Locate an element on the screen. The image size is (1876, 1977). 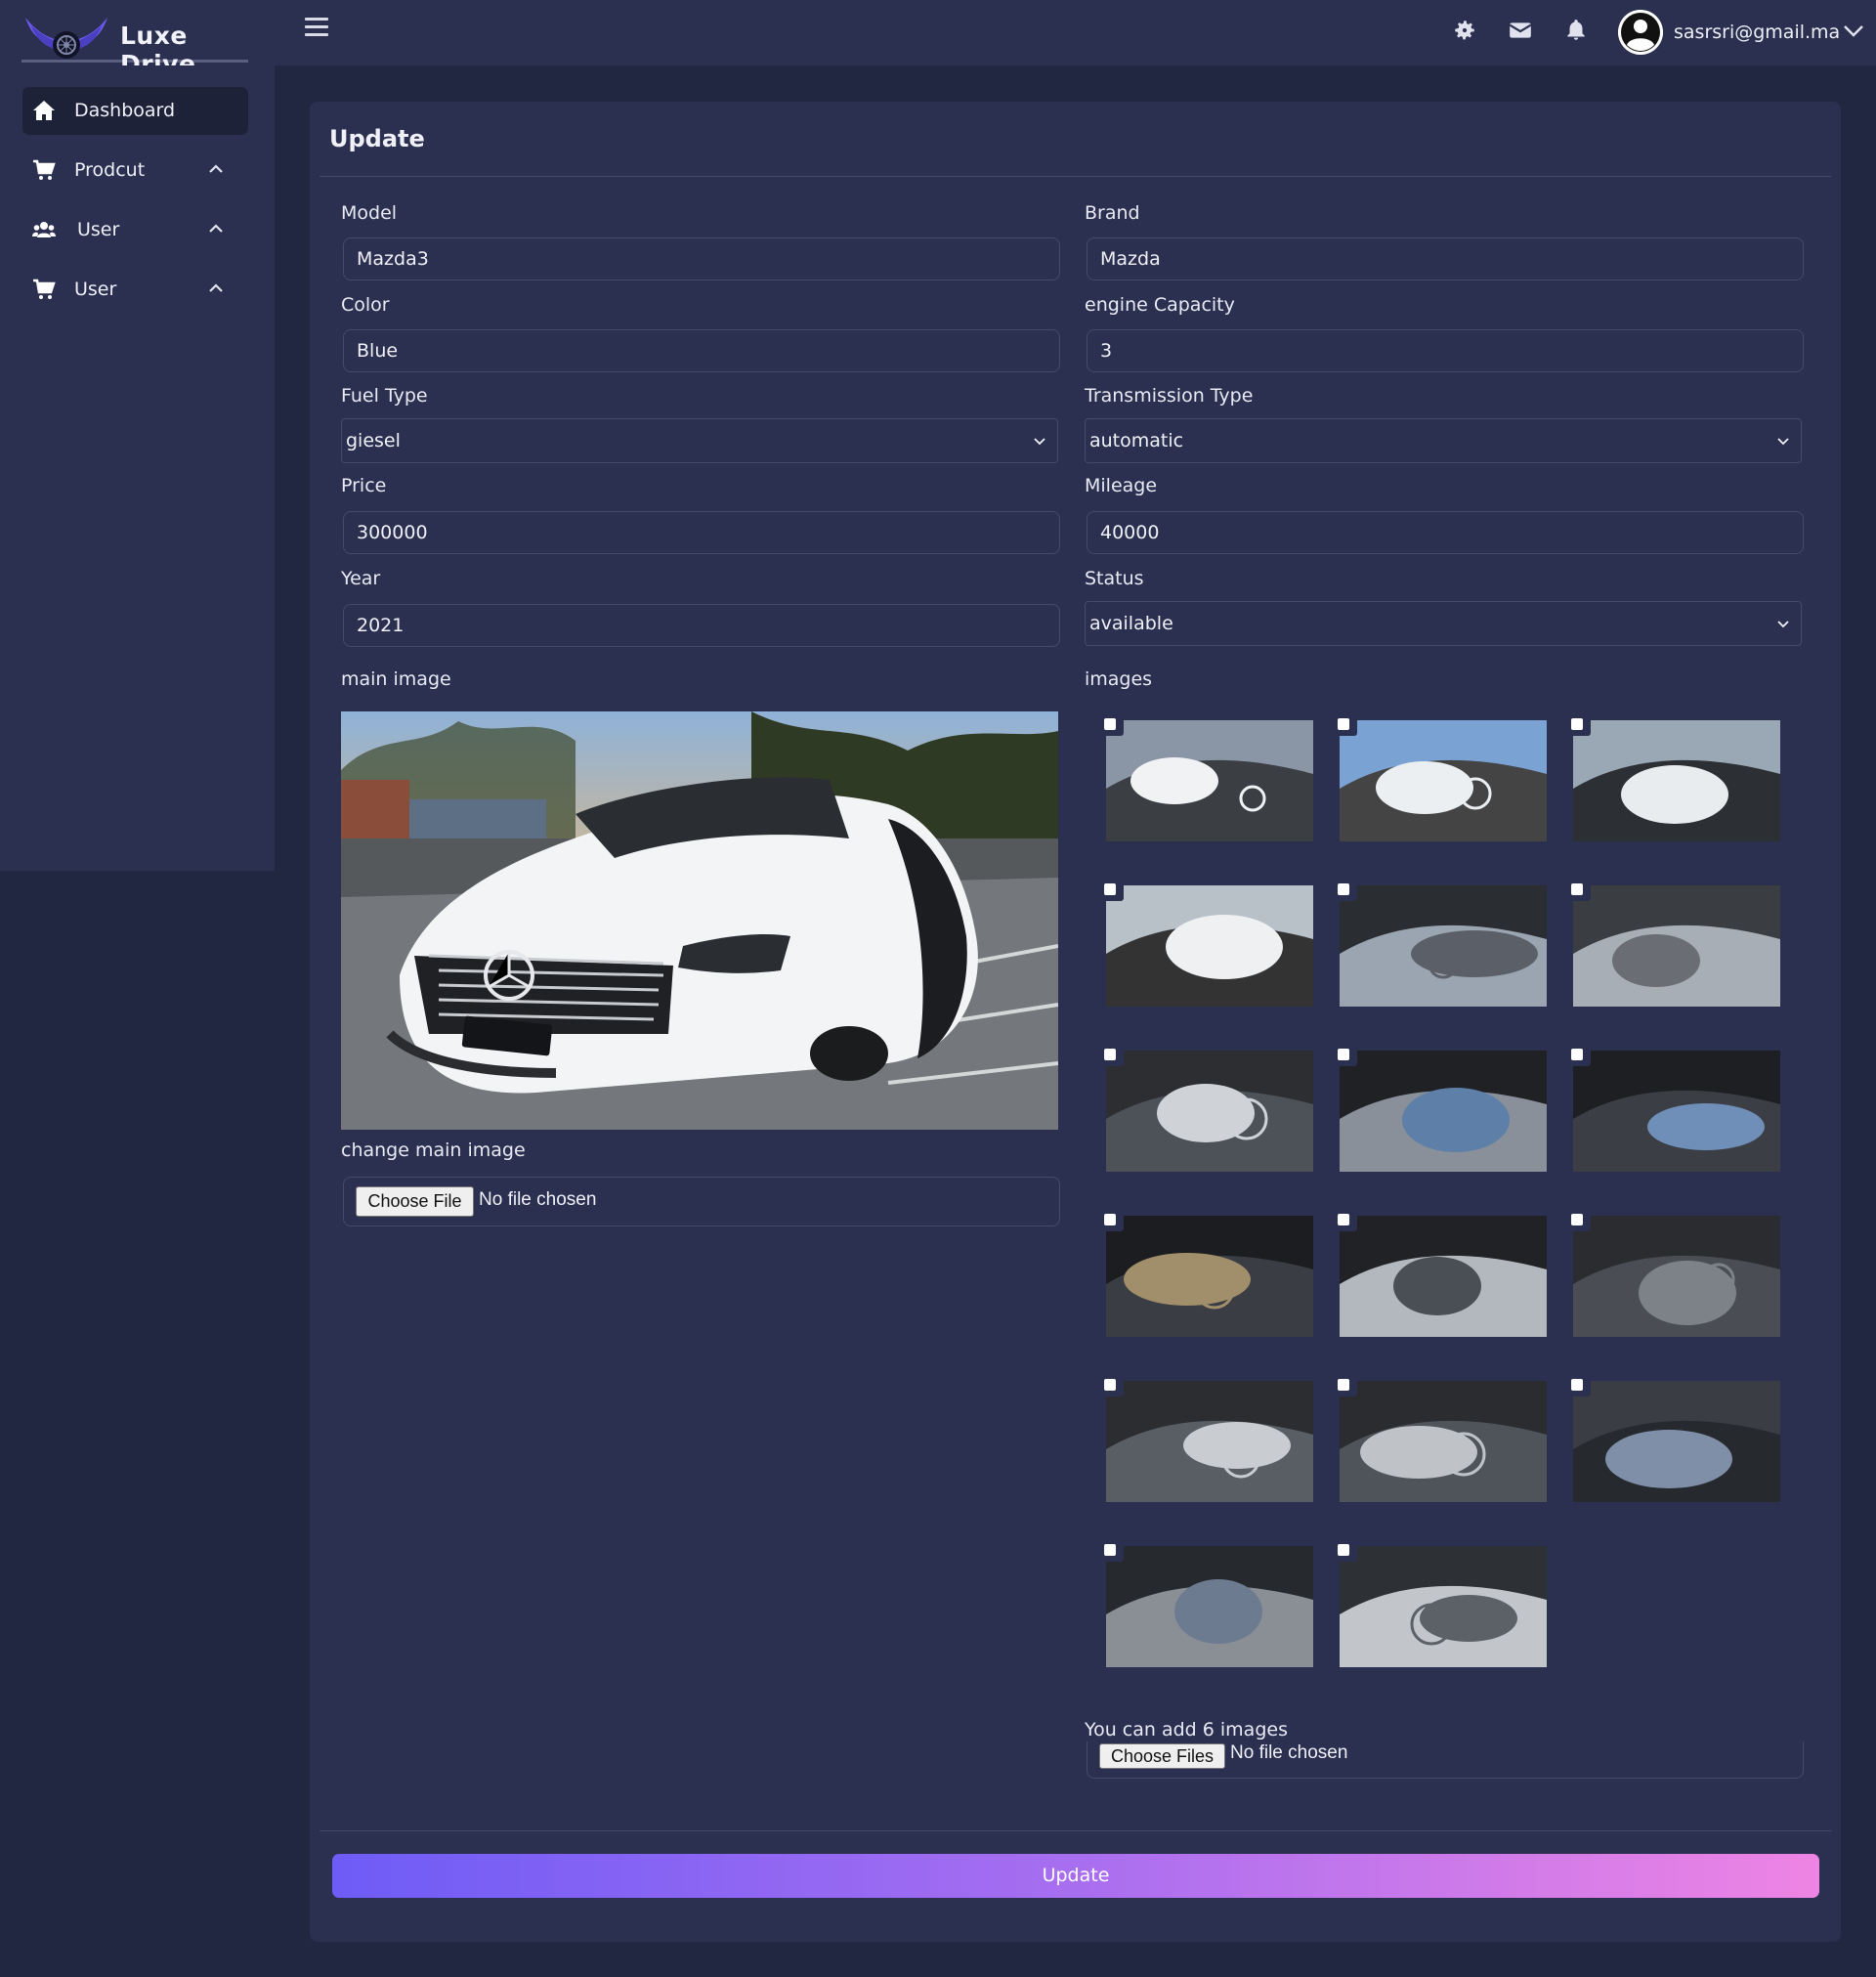
images-label: images is located at coordinates (1119, 679).